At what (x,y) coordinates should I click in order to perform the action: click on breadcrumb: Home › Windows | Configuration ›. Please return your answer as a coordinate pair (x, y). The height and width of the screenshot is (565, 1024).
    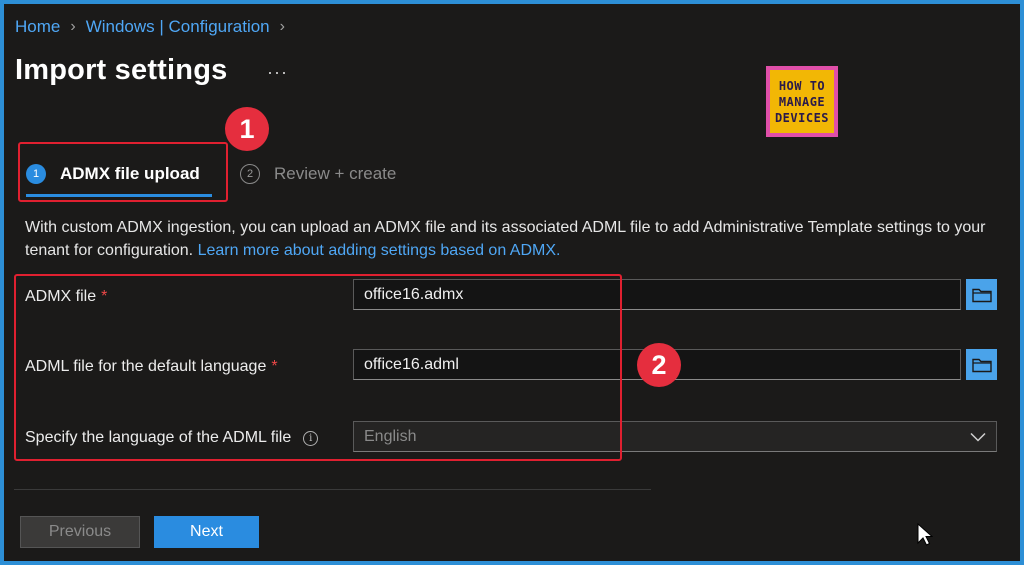
    Looking at the image, I should click on (155, 27).